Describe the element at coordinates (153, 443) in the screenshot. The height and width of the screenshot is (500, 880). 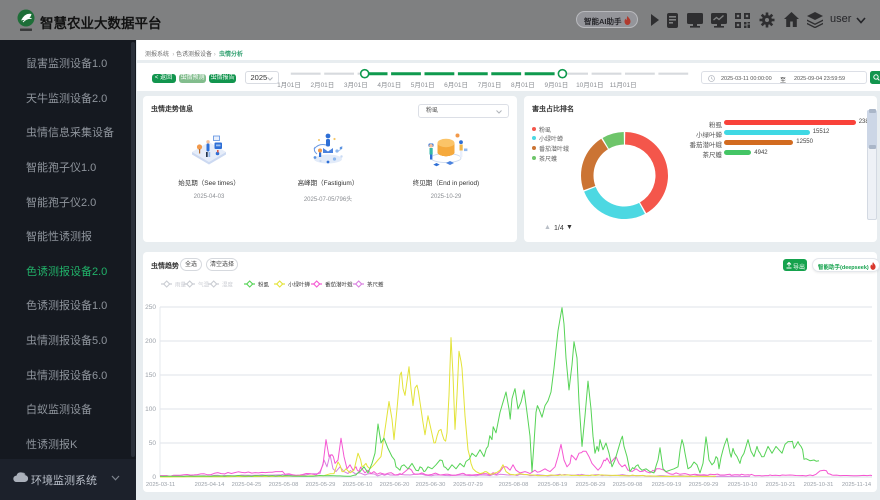
I see `svg-text: 50` at that location.